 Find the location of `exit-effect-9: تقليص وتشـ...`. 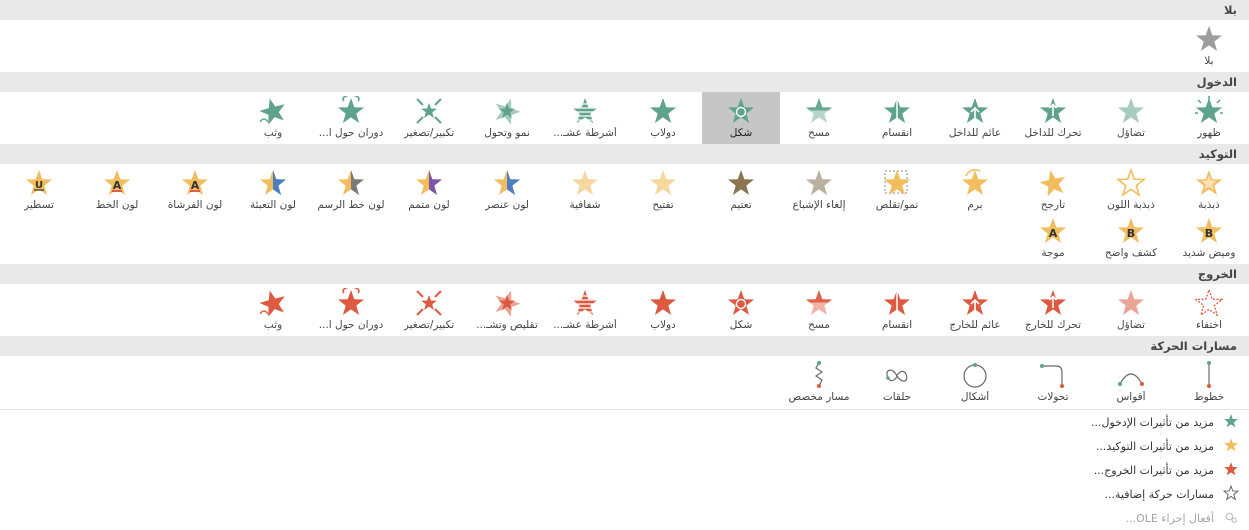

exit-effect-9: تقليص وتشـ... is located at coordinates (507, 310).